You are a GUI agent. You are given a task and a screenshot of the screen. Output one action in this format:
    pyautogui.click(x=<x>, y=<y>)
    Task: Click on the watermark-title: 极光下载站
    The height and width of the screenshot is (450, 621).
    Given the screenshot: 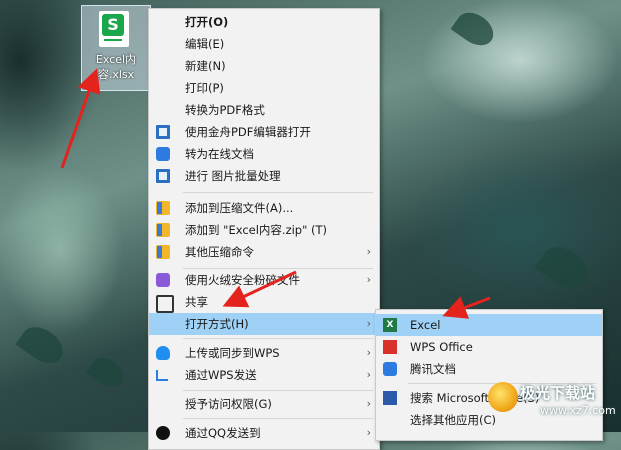 What is the action you would take?
    pyautogui.click(x=558, y=393)
    